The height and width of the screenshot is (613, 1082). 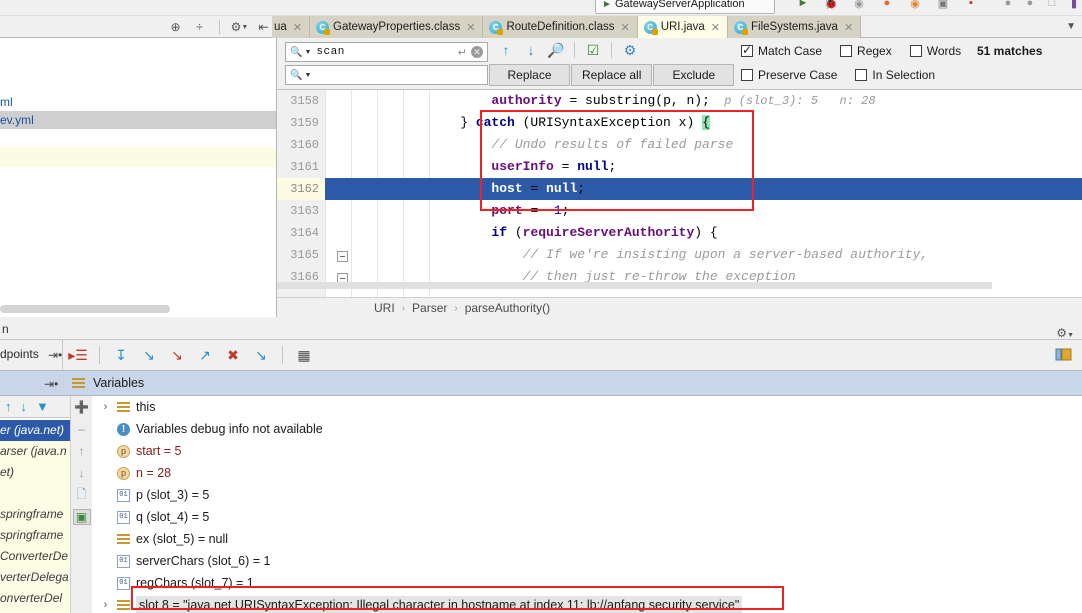 What do you see at coordinates (831, 5) in the screenshot?
I see `debug-icon: 🐞` at bounding box center [831, 5].